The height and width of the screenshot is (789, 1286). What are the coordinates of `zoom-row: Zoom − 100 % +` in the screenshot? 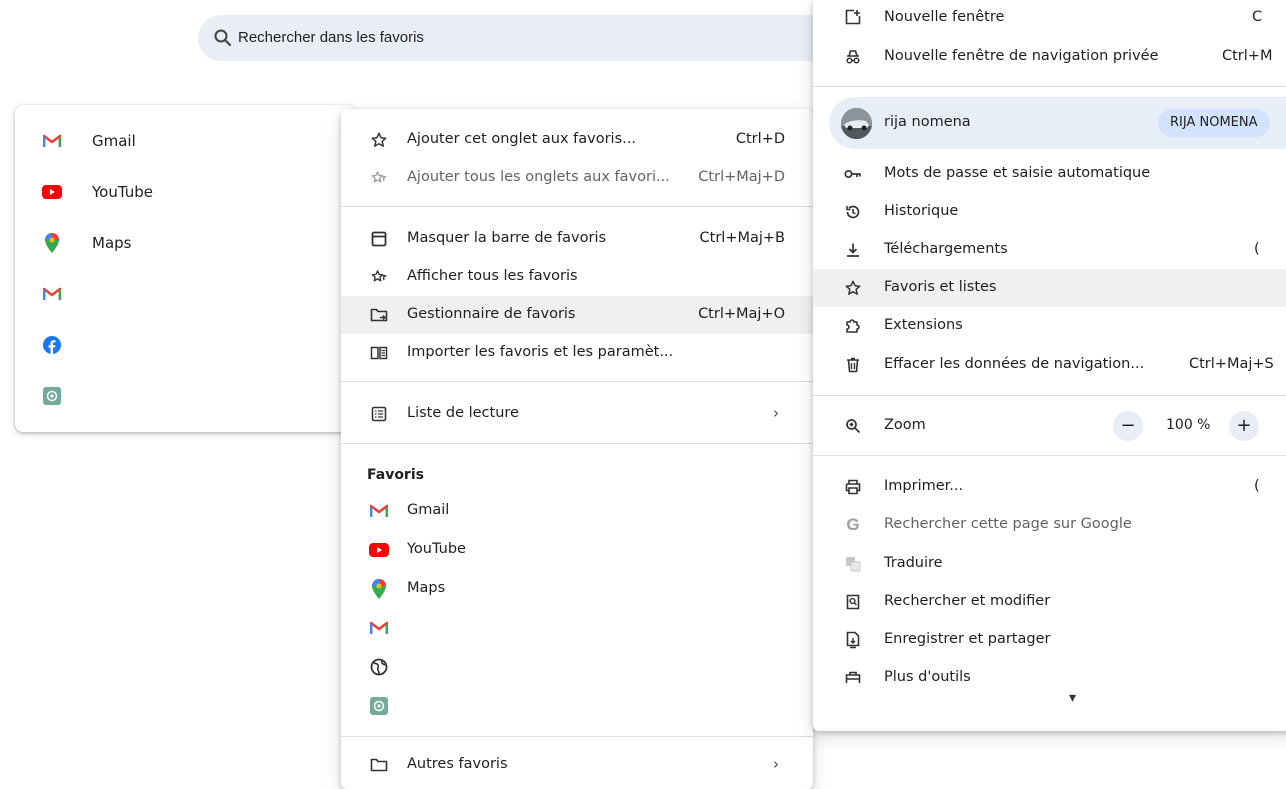 It's located at (1049, 426).